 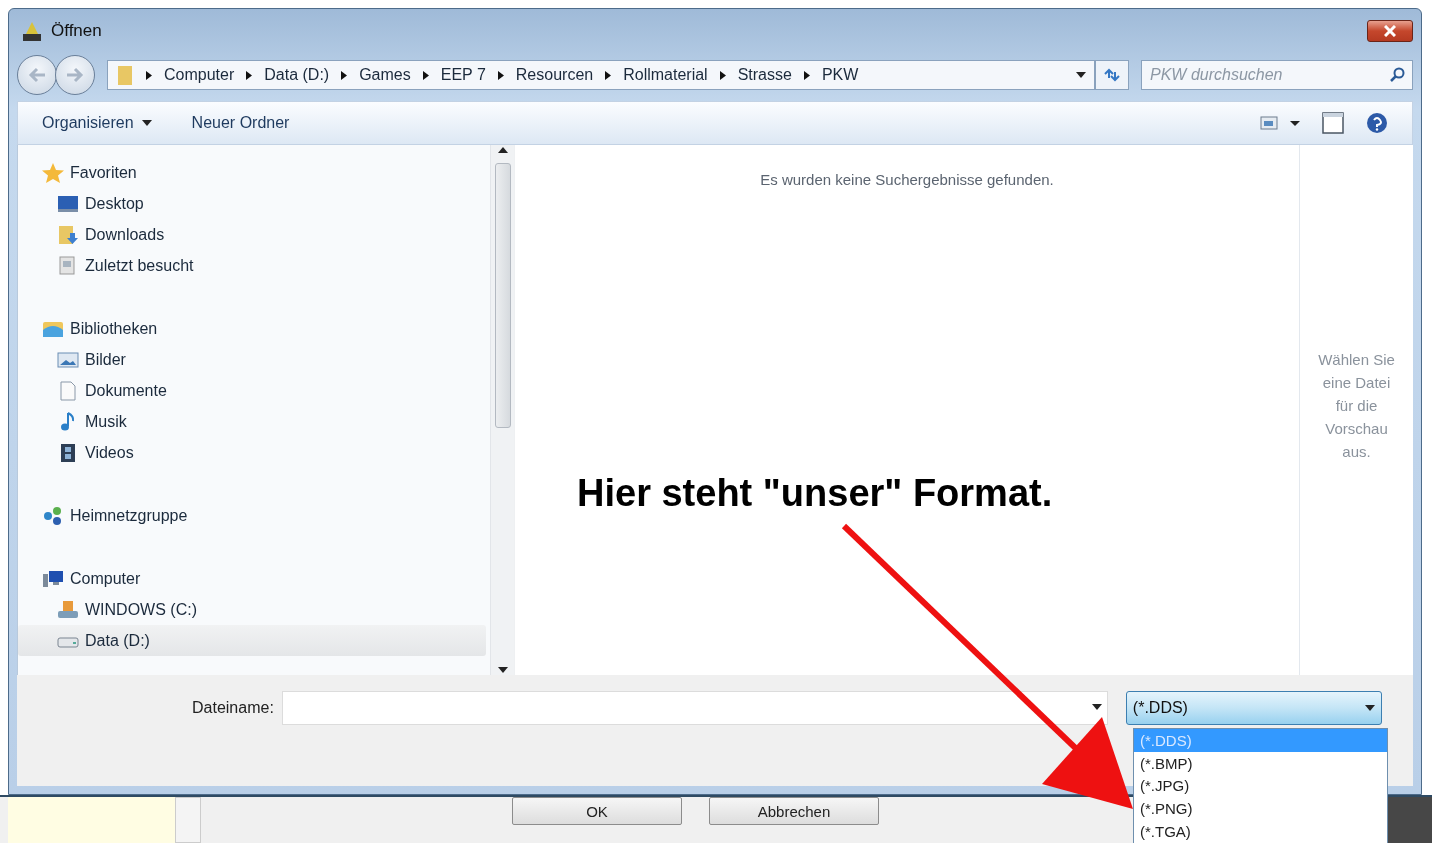 I want to click on close-button, so click(x=1390, y=31).